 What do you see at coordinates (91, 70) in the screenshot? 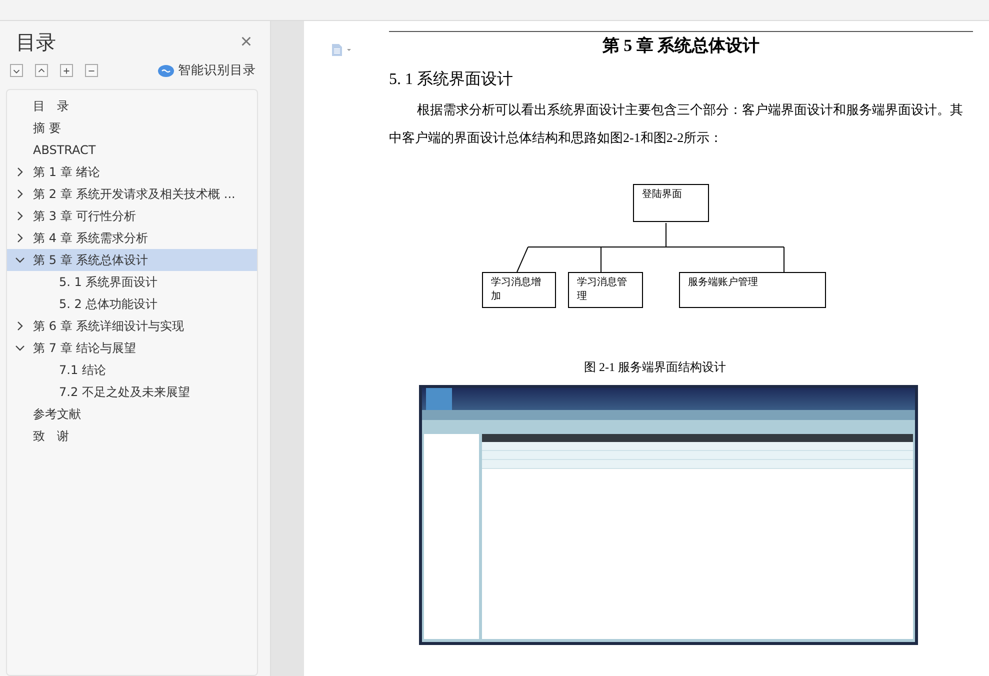
I see `remove-button` at bounding box center [91, 70].